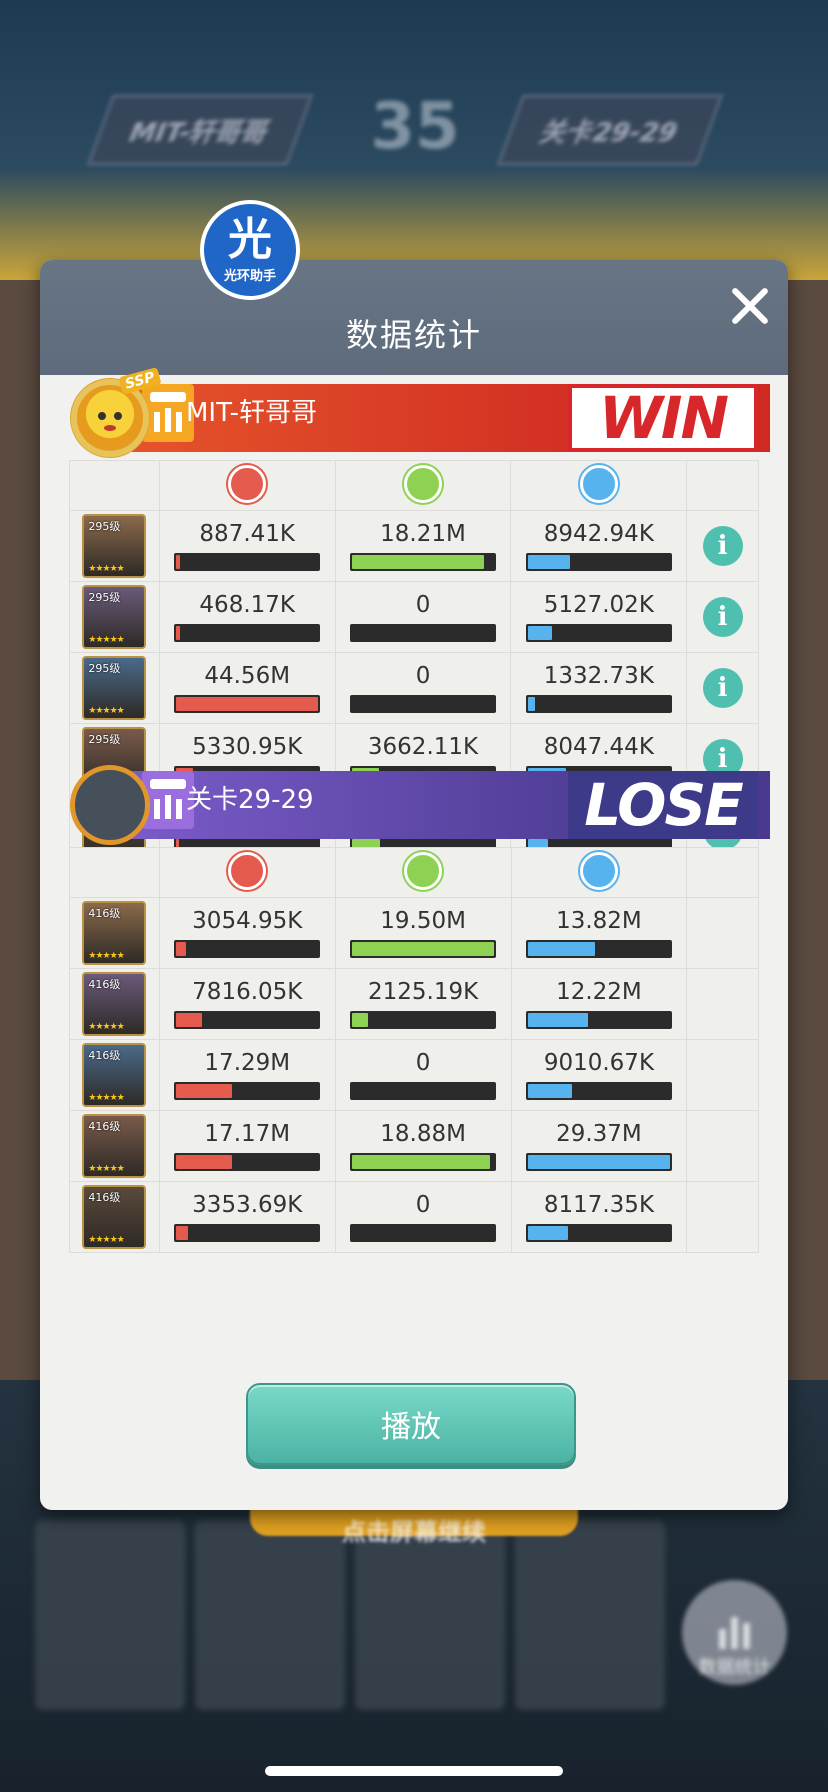 Image resolution: width=828 pixels, height=1792 pixels. Describe the element at coordinates (610, 130) in the screenshot. I see `hud-team-right: 关卡29-29` at that location.